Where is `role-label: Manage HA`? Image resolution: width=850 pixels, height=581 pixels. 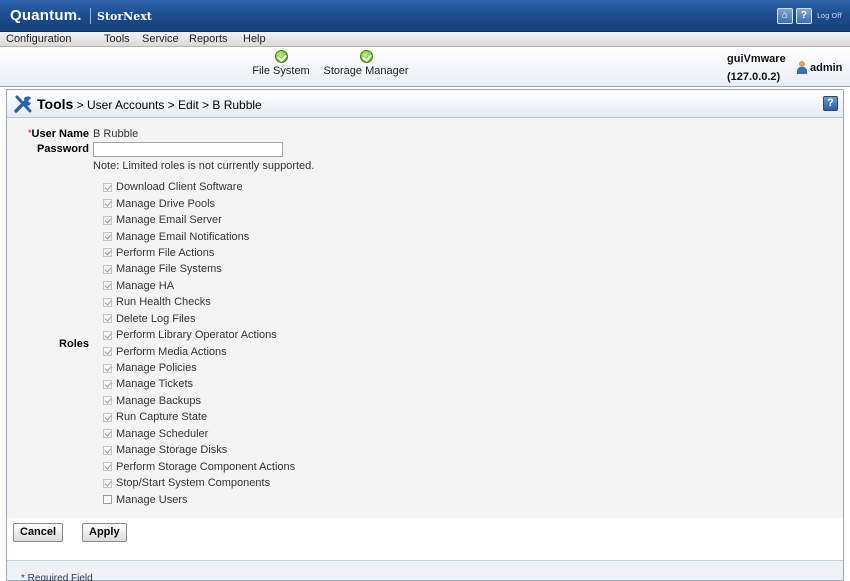
role-label: Manage HA is located at coordinates (145, 285).